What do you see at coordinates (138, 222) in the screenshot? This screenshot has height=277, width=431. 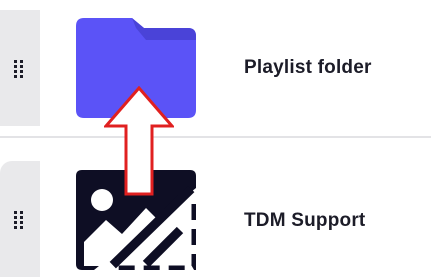 I see `broken-image-icon` at bounding box center [138, 222].